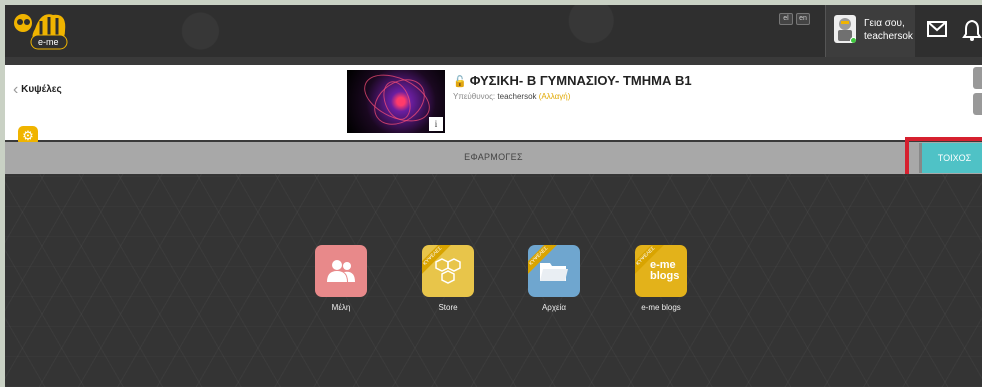 The height and width of the screenshot is (387, 982). I want to click on blogs-icon: ΚΥΨΕΛΕΣ e-me blogs, so click(661, 271).